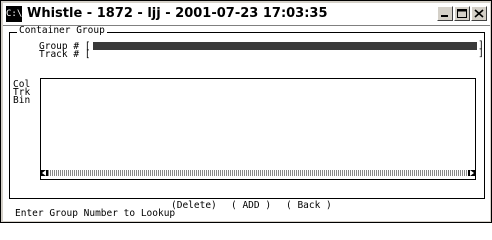 The image size is (492, 240). What do you see at coordinates (62, 30) in the screenshot?
I see `group-box-title: Container Group` at bounding box center [62, 30].